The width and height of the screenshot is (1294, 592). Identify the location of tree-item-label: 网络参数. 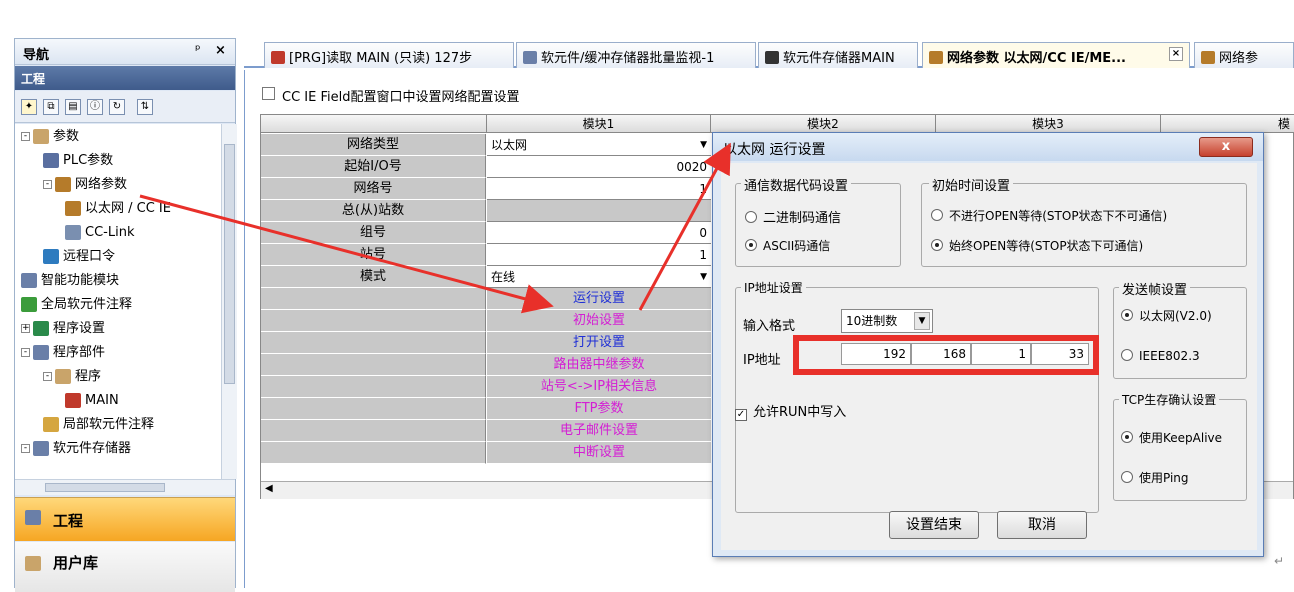
(101, 184).